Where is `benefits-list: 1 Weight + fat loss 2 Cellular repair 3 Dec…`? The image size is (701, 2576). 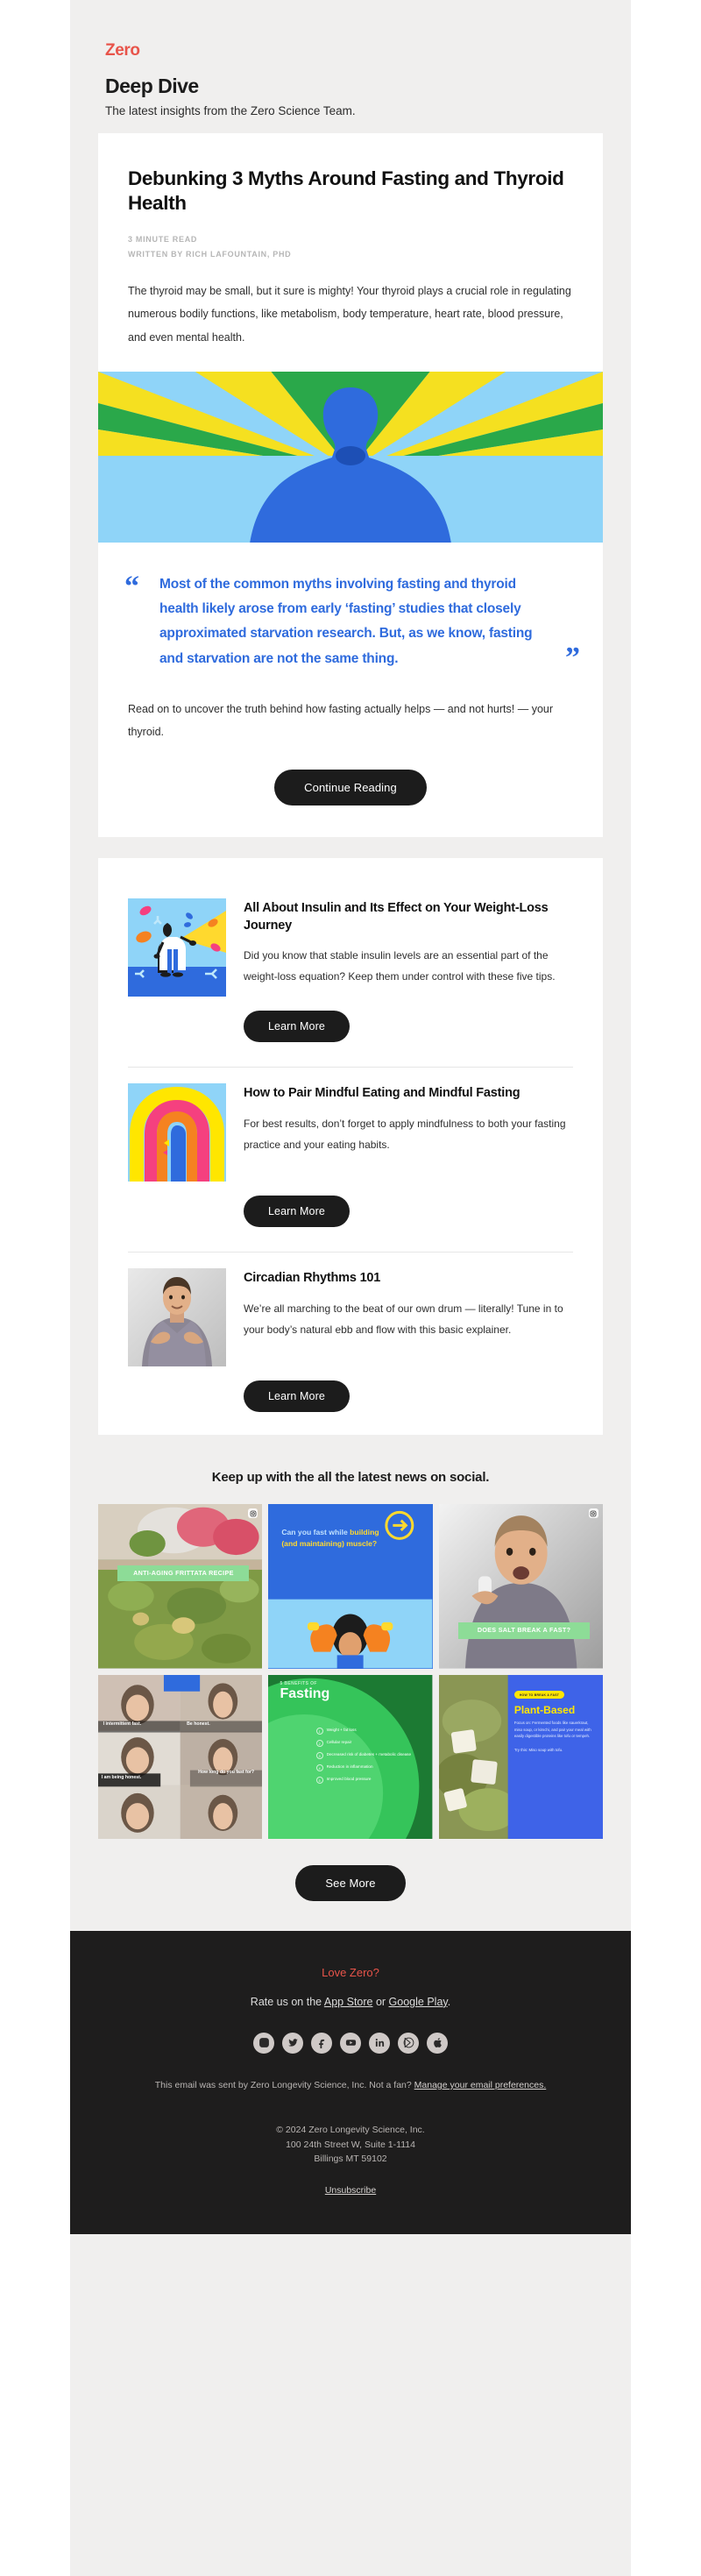 benefits-list: 1 Weight + fat loss 2 Cellular repair 3 Dec… is located at coordinates (370, 1755).